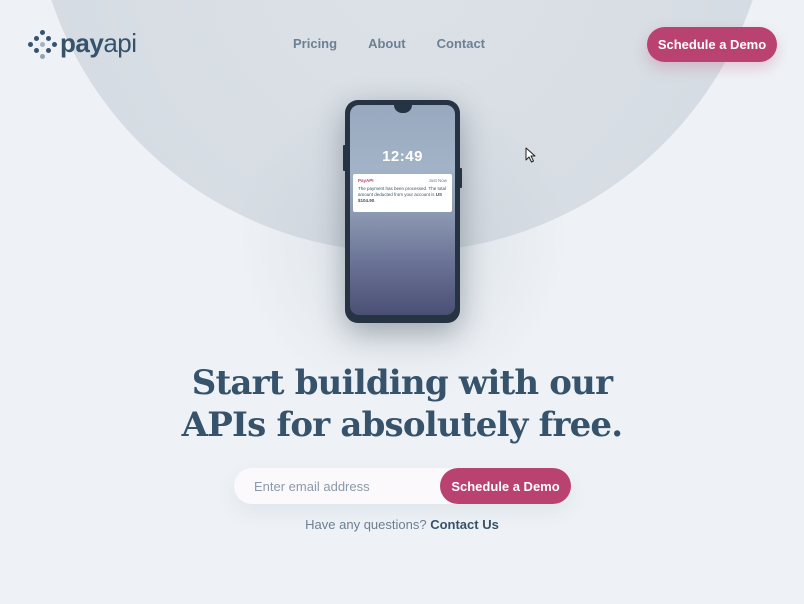  I want to click on logo-text-pay: pay, so click(82, 43).